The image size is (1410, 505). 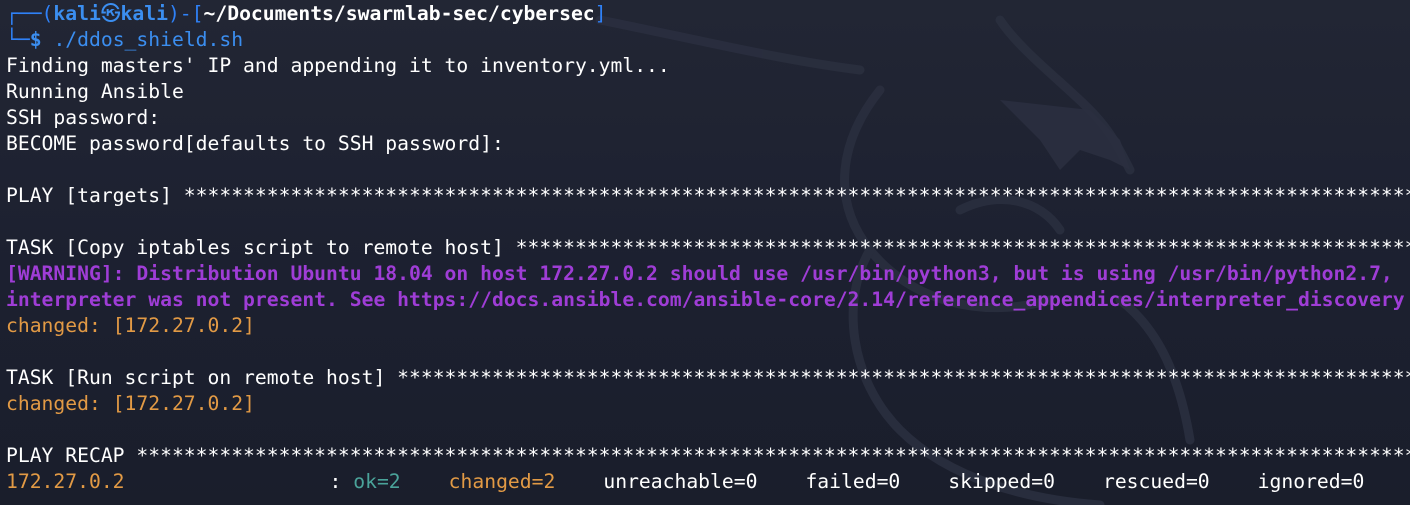 I want to click on prompt-dollar: $, so click(x=35, y=39).